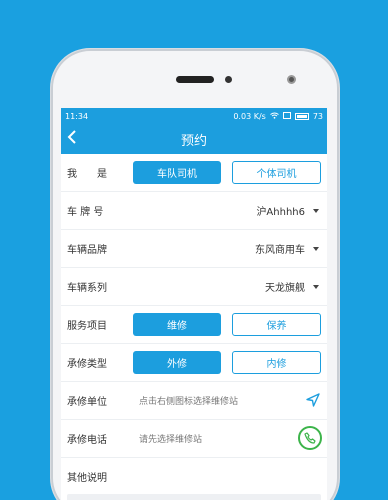  I want to click on status-bar: 11:34 0.03 K/s 73, so click(194, 116).